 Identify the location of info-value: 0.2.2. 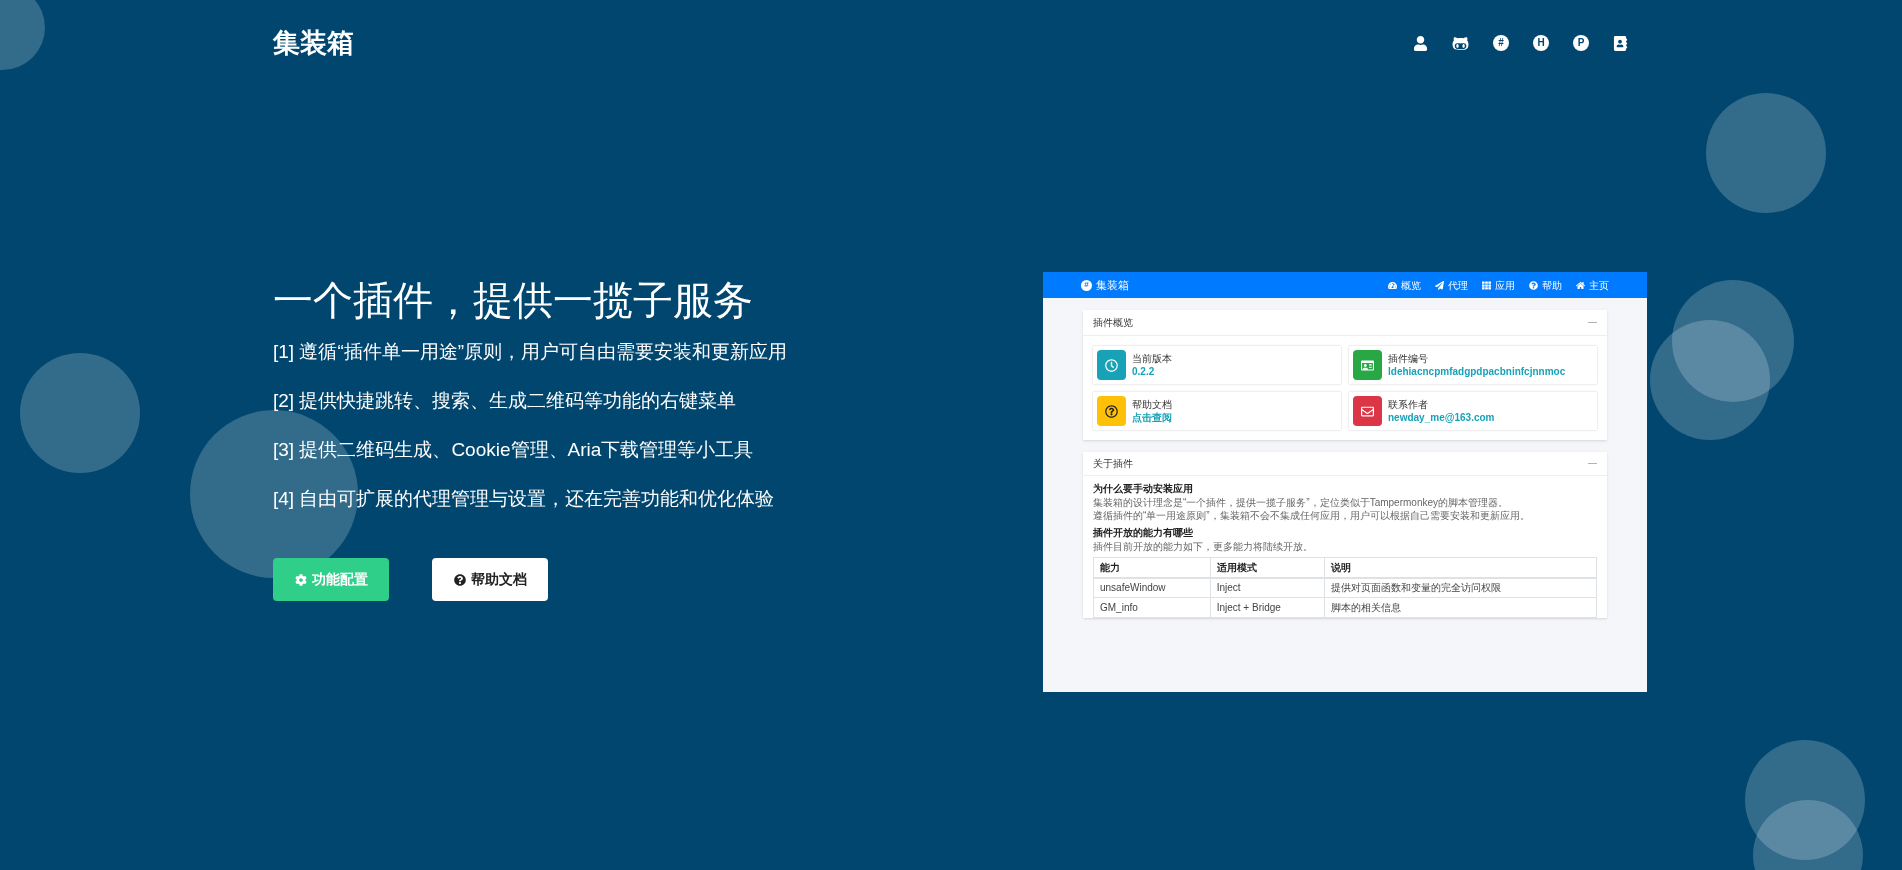
(1144, 371).